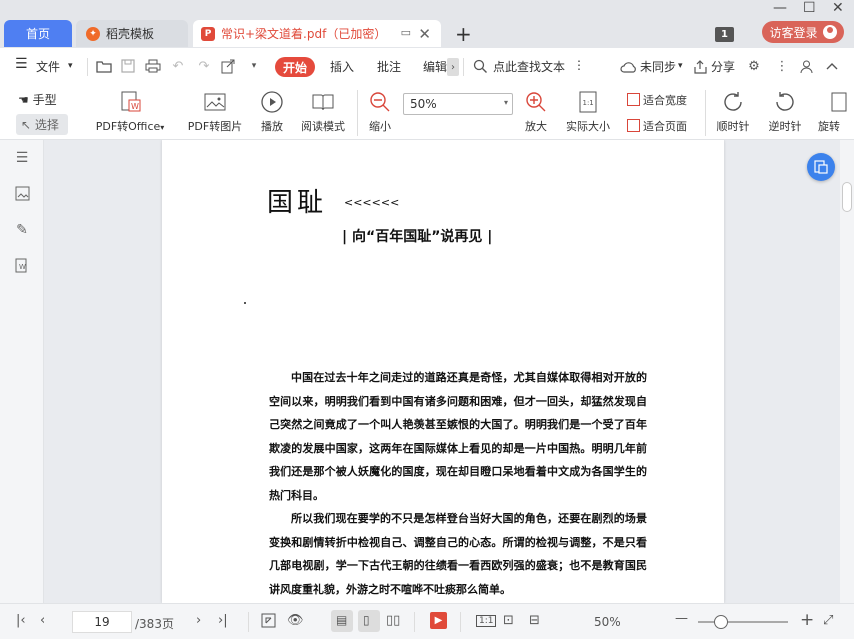  Describe the element at coordinates (458, 104) in the screenshot. I see `zoom-level-select: 50% ▾` at that location.